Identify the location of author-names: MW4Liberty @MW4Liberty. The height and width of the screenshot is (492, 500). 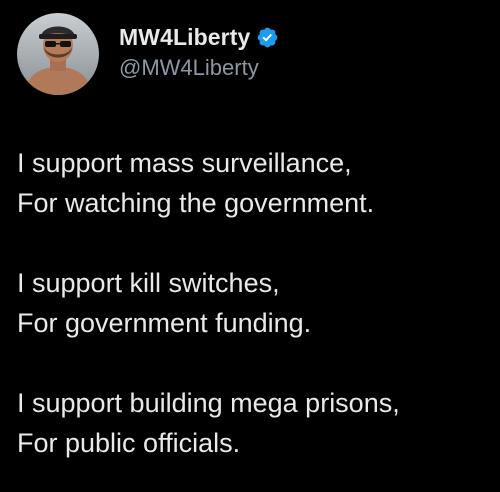
(199, 52).